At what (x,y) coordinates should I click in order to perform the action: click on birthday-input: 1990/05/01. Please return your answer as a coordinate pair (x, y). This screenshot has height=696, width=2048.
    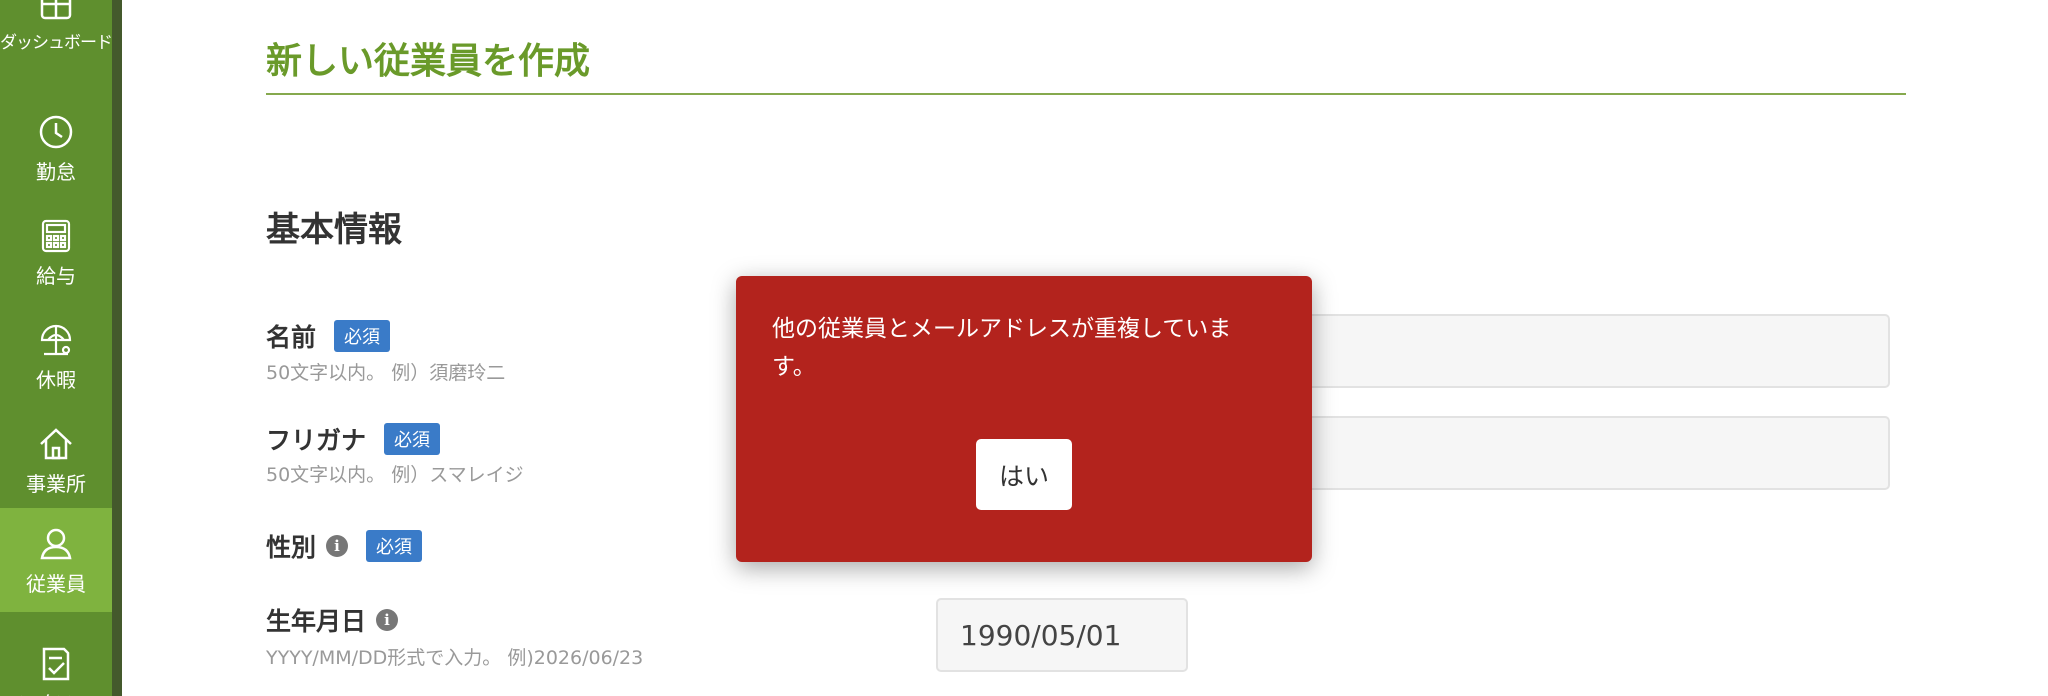
    Looking at the image, I should click on (1062, 635).